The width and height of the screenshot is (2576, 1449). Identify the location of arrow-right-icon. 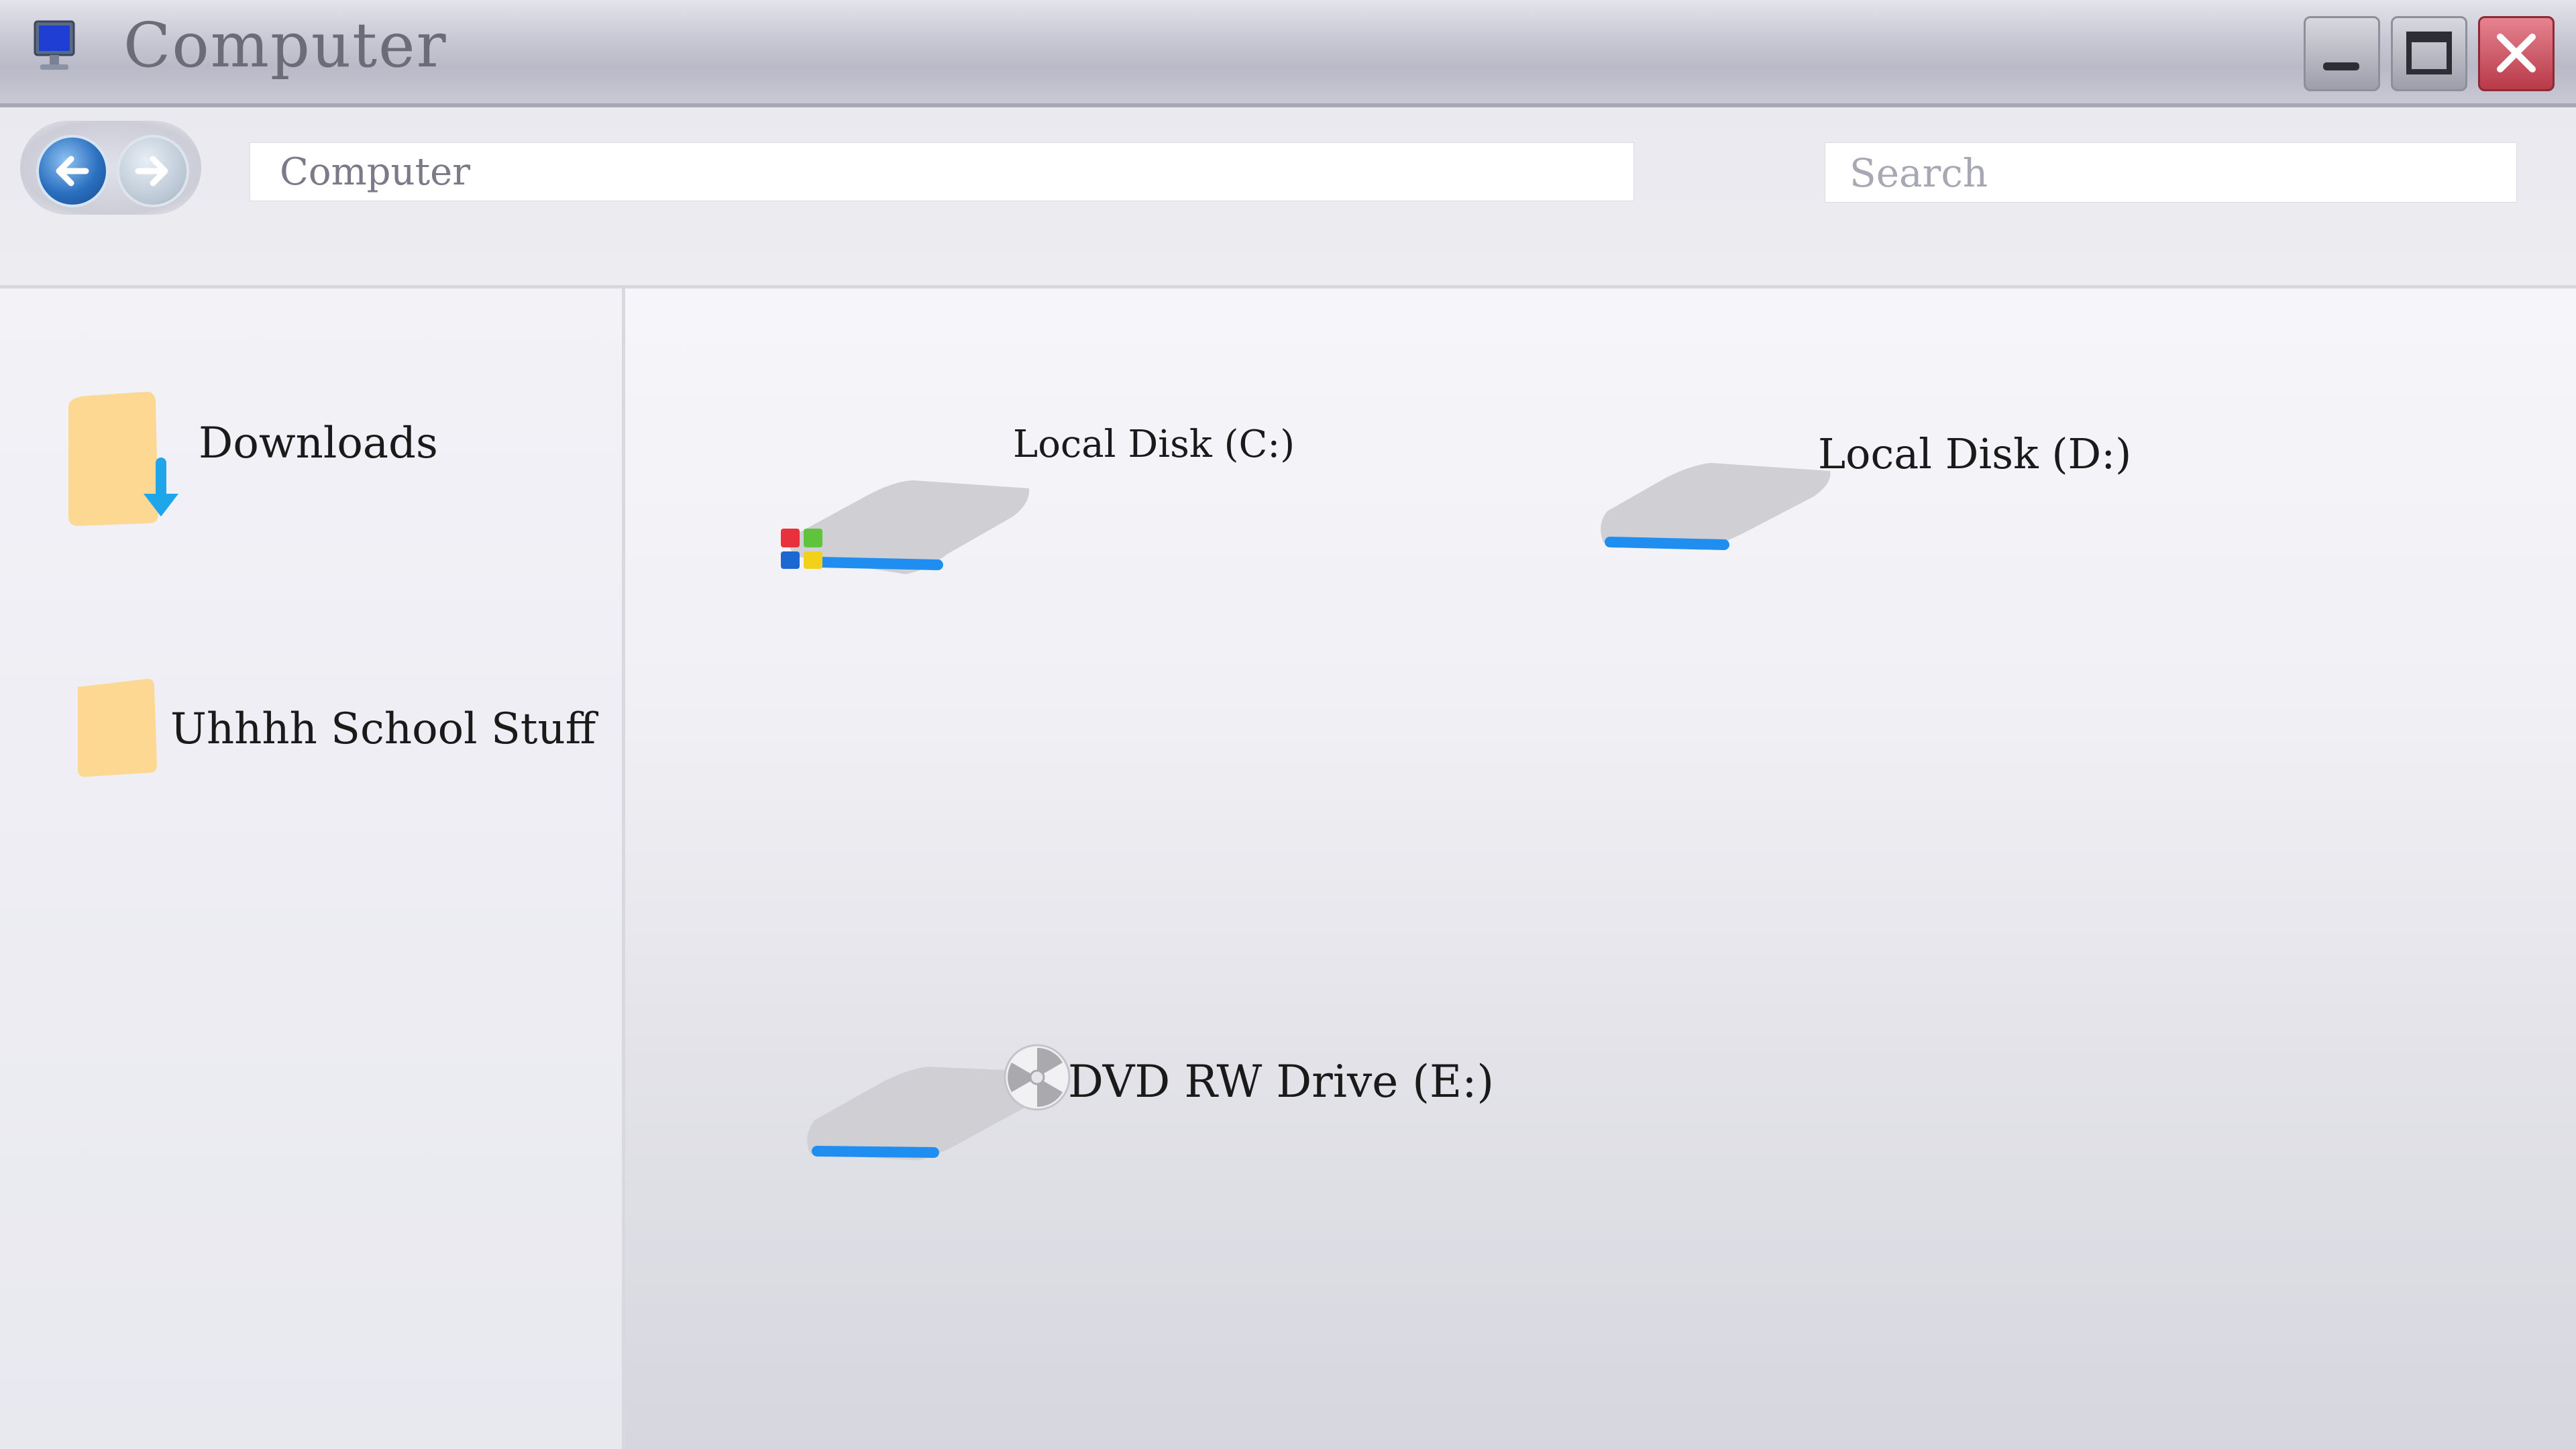
(151, 171).